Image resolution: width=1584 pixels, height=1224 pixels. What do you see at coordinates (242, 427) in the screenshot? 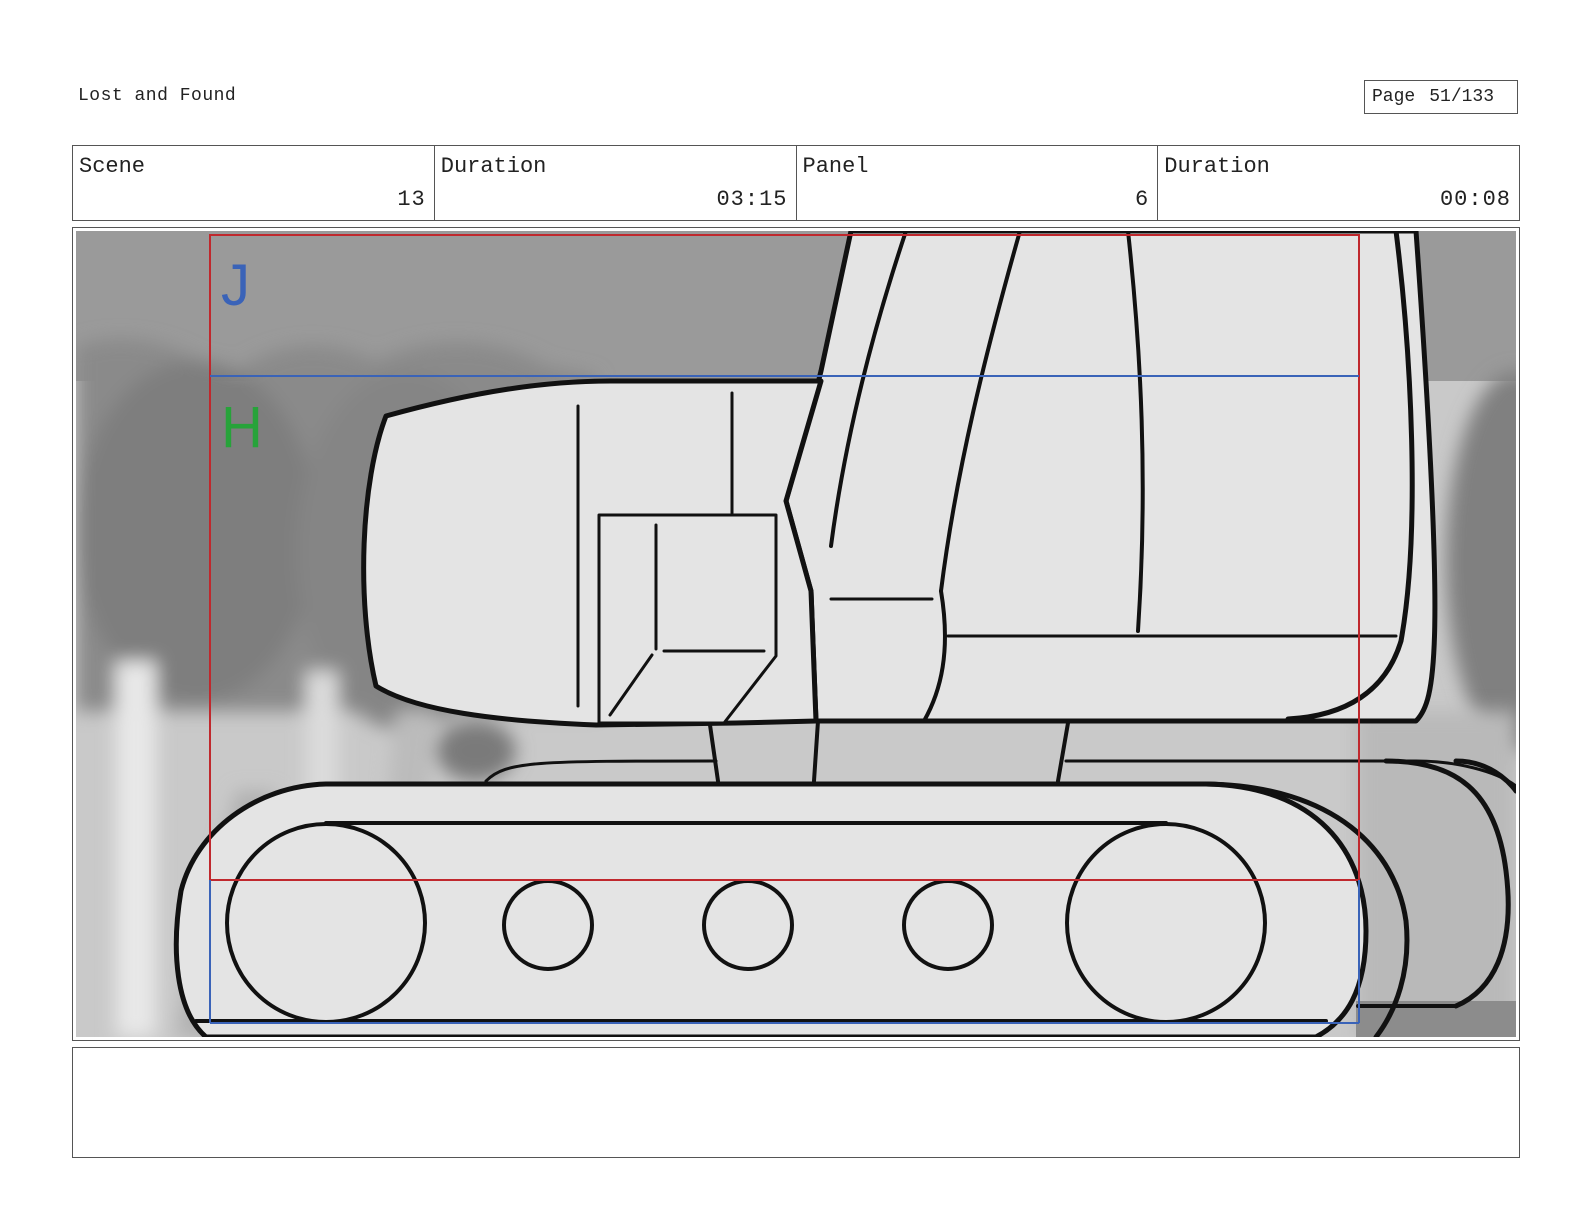
I see `safe-mark-h: H` at bounding box center [242, 427].